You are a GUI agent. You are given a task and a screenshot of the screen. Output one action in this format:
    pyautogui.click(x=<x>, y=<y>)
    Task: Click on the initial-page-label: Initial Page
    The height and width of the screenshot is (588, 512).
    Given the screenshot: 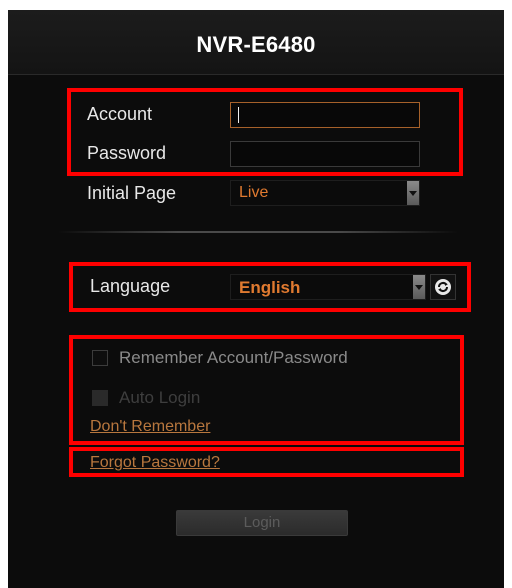 What is the action you would take?
    pyautogui.click(x=132, y=193)
    